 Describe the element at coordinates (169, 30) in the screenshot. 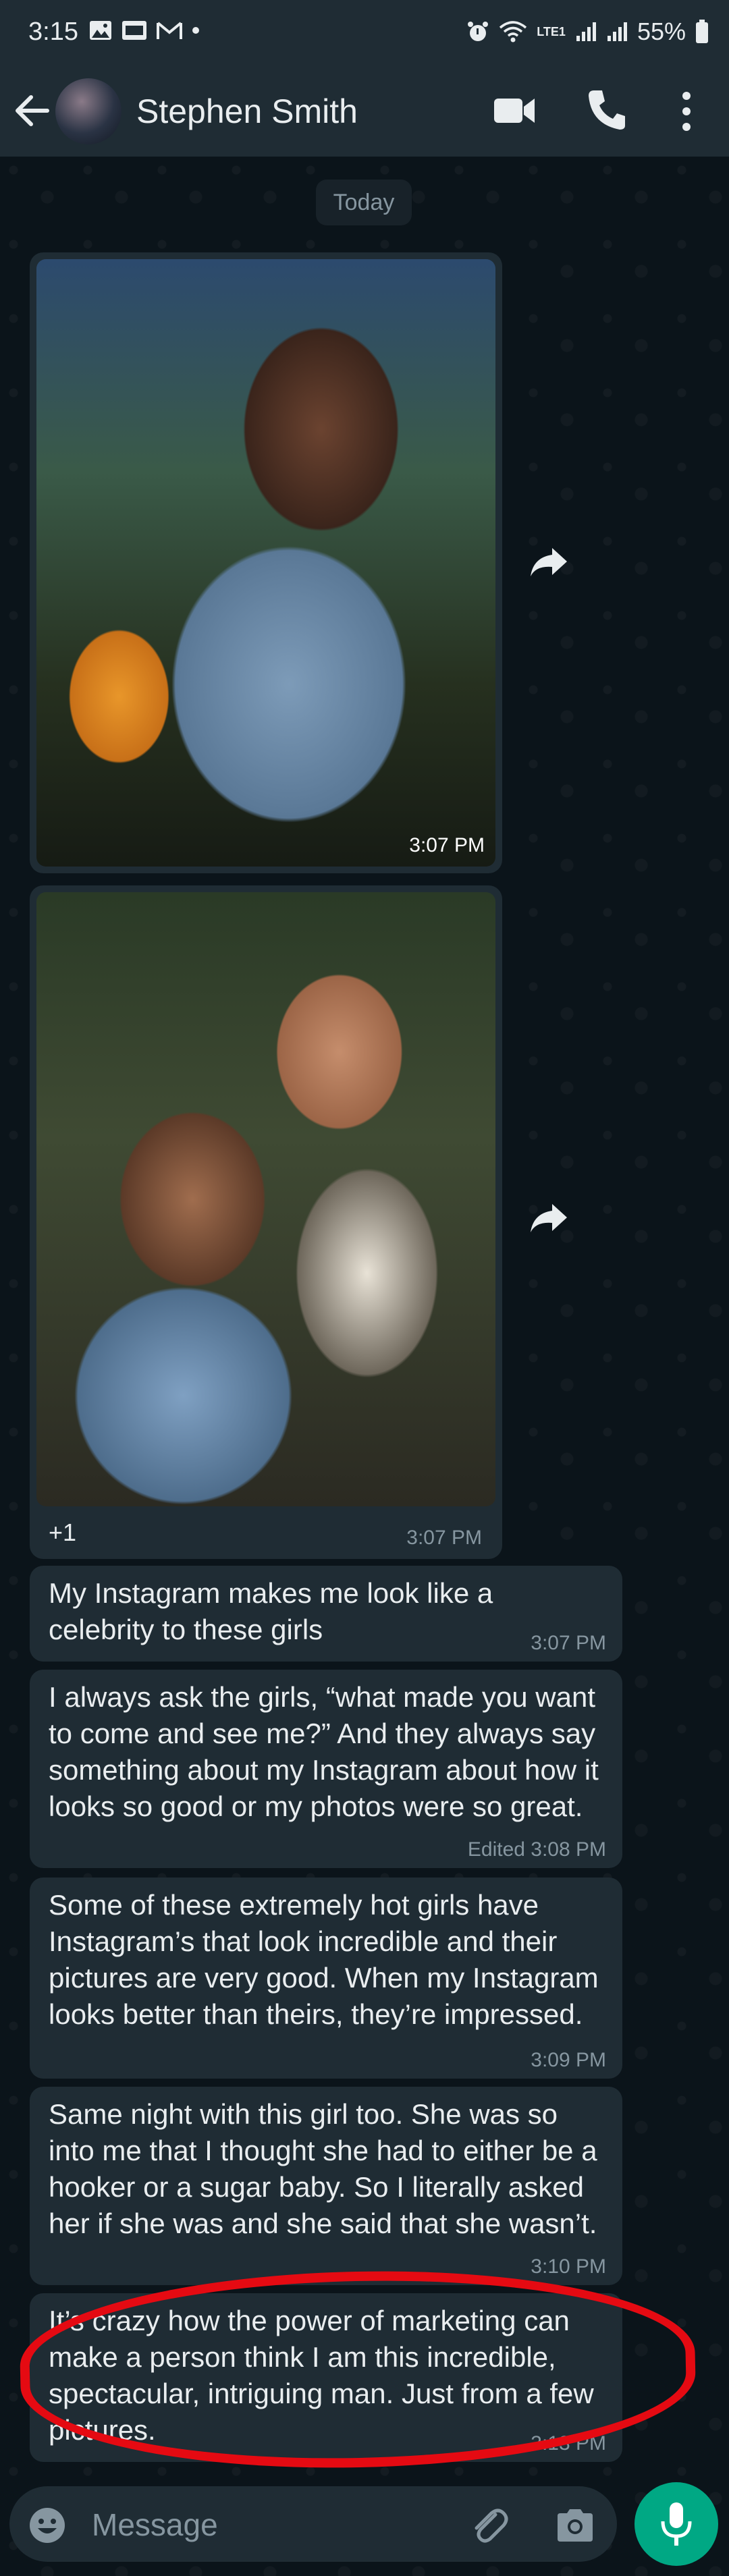

I see `gmail-notification-icon` at that location.